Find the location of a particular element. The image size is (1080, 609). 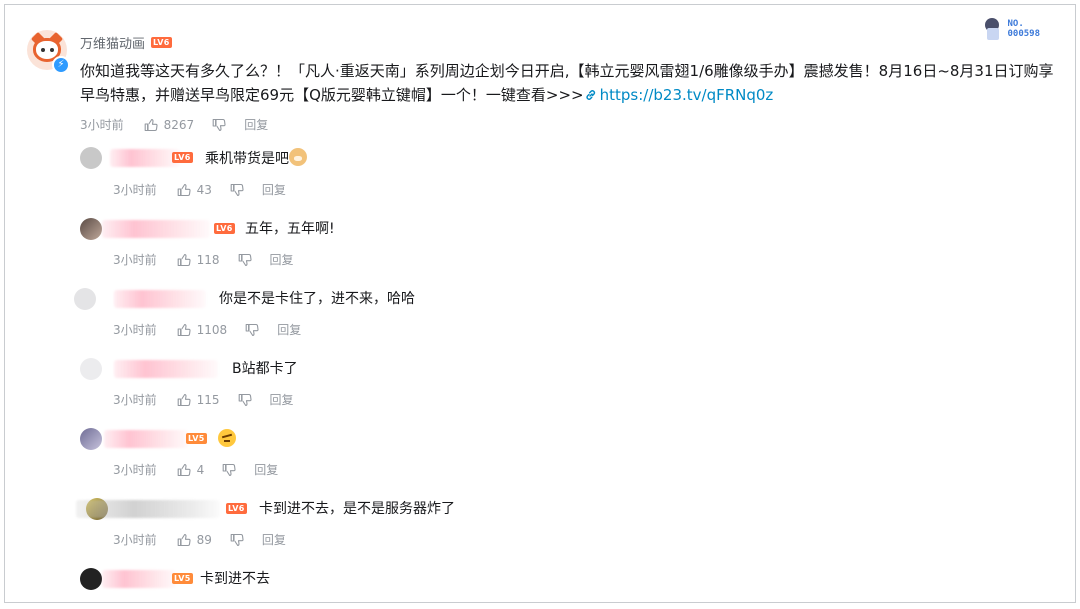

reply-text: 五年，五年啊! is located at coordinates (290, 229).